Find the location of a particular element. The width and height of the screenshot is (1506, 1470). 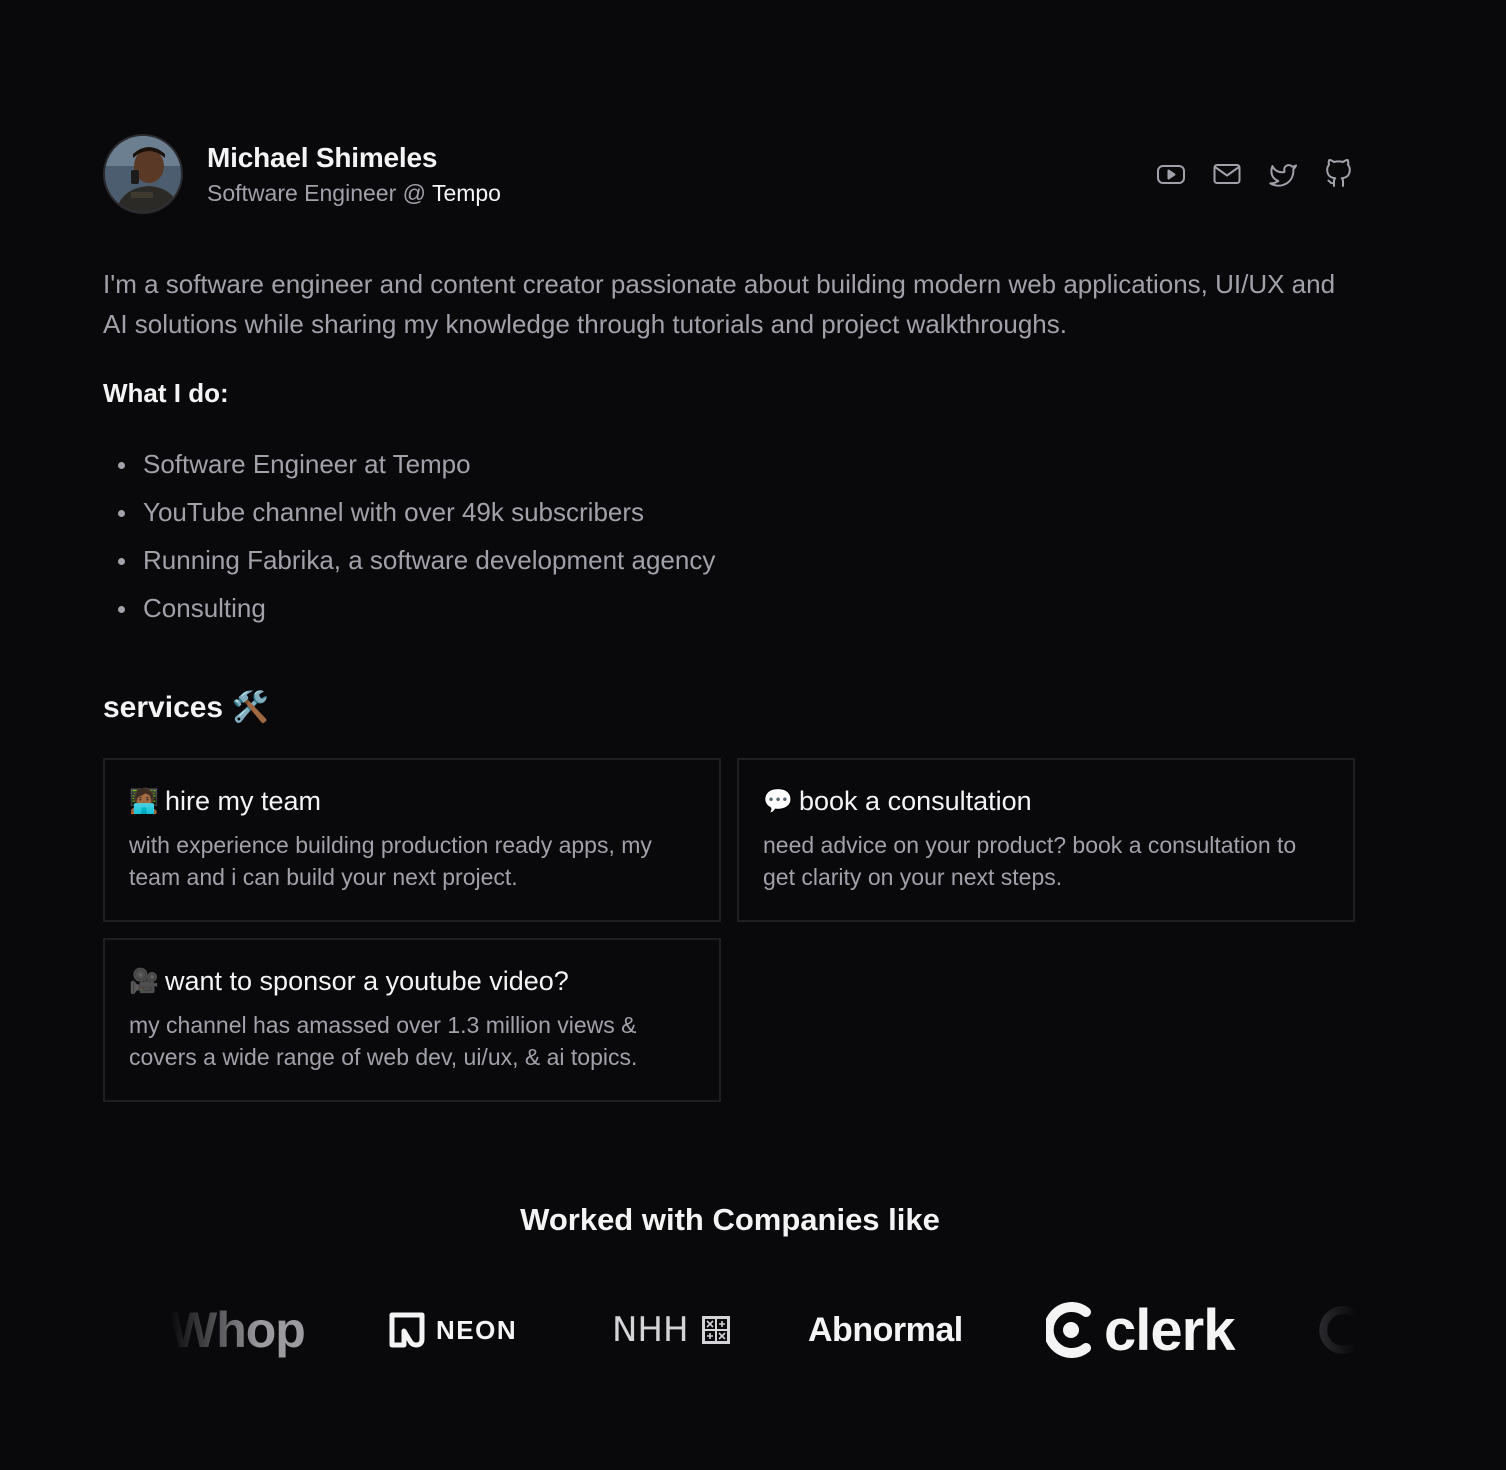

companies-heading: Worked with Companies like is located at coordinates (730, 1219).